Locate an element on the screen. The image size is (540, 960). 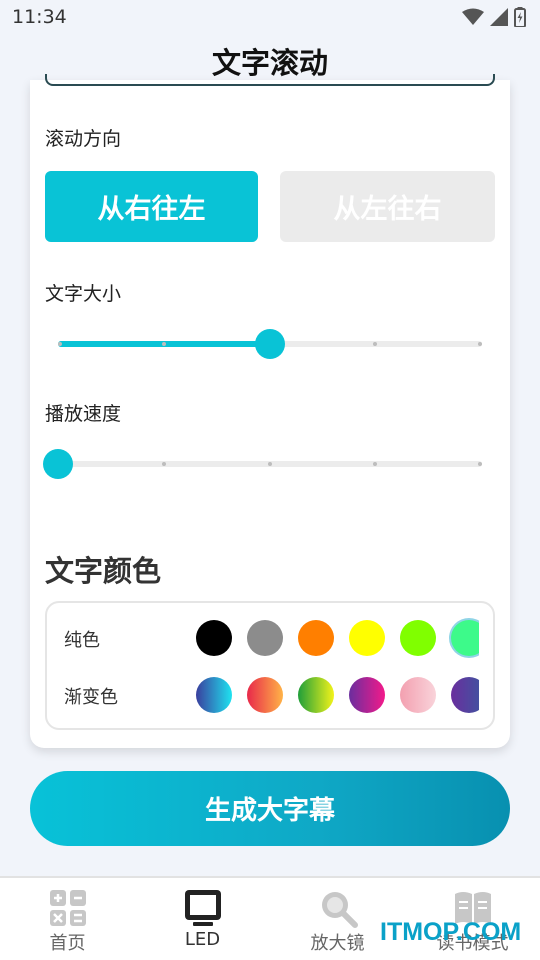
play-speed-slider-thumb is located at coordinates (58, 464).